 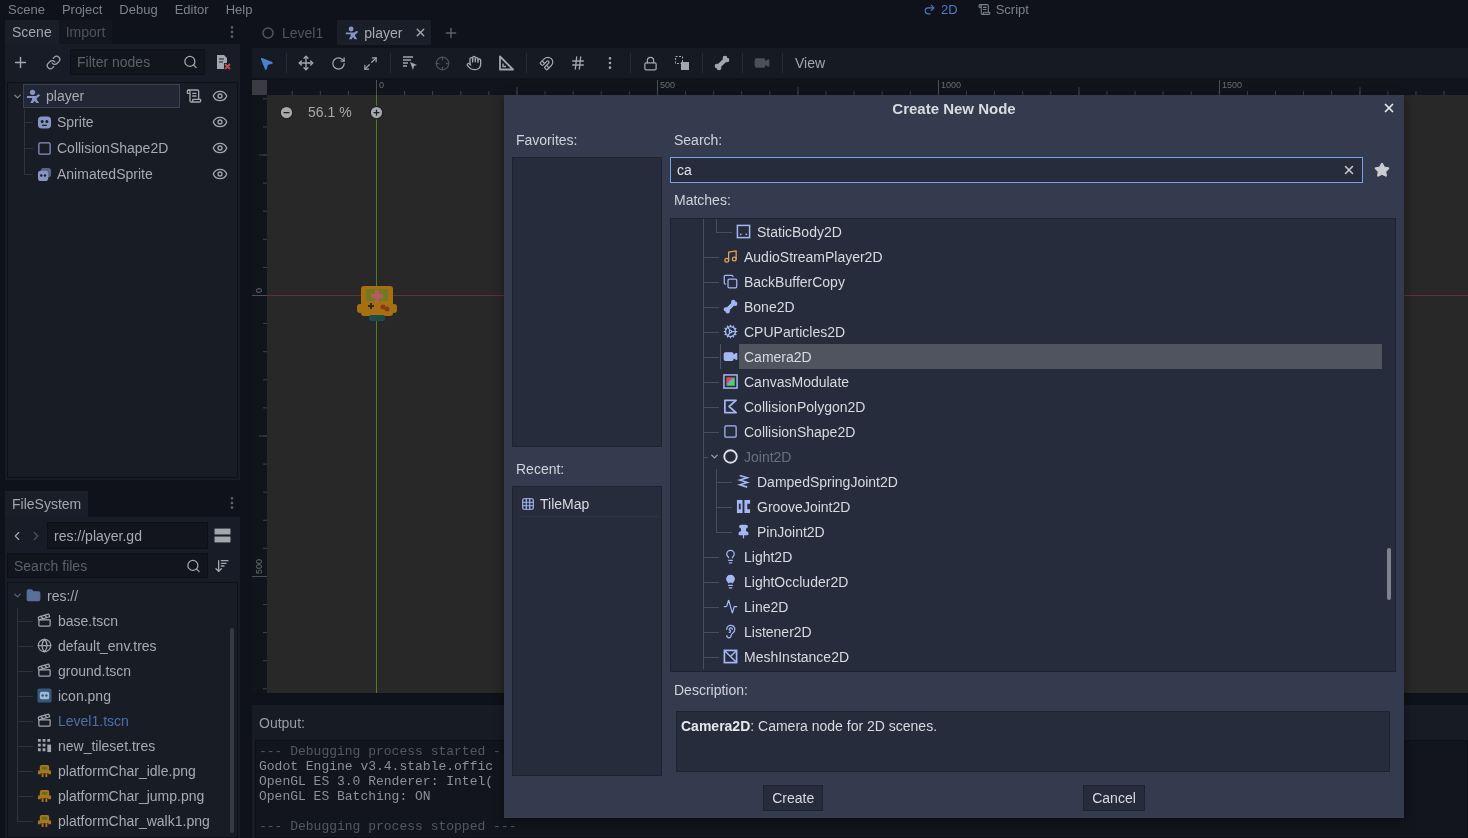 I want to click on file-item: base.tscn, so click(x=130, y=620).